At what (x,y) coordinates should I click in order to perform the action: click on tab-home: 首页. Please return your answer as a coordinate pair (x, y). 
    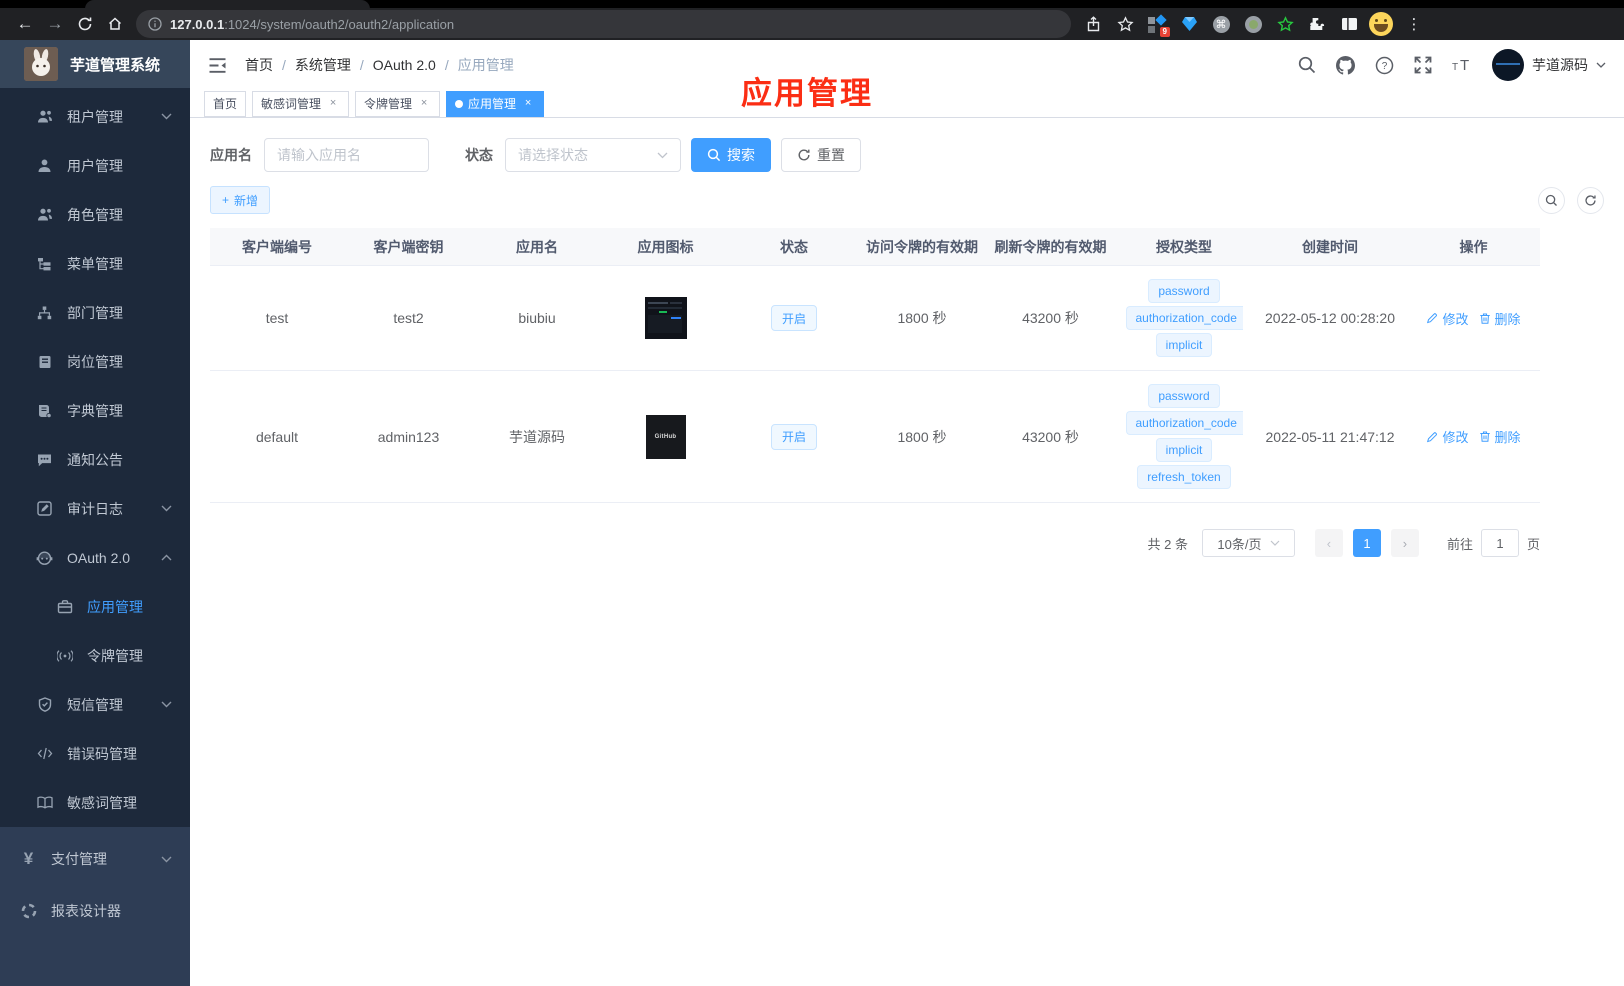
    Looking at the image, I should click on (225, 103).